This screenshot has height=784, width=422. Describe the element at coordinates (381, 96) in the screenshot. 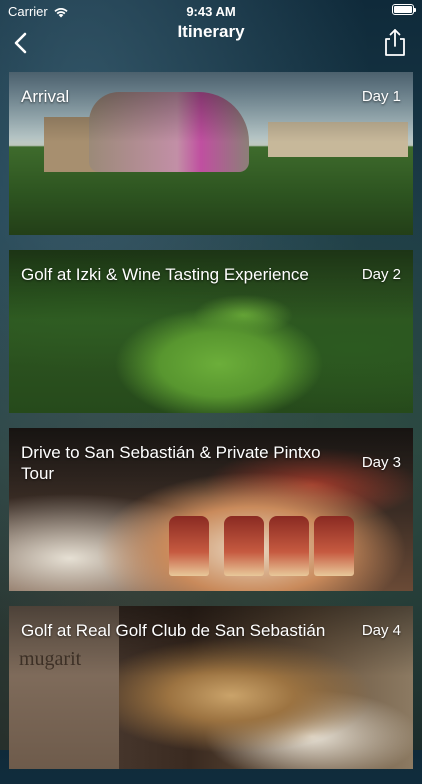

I see `card-day-label: Day 1` at that location.